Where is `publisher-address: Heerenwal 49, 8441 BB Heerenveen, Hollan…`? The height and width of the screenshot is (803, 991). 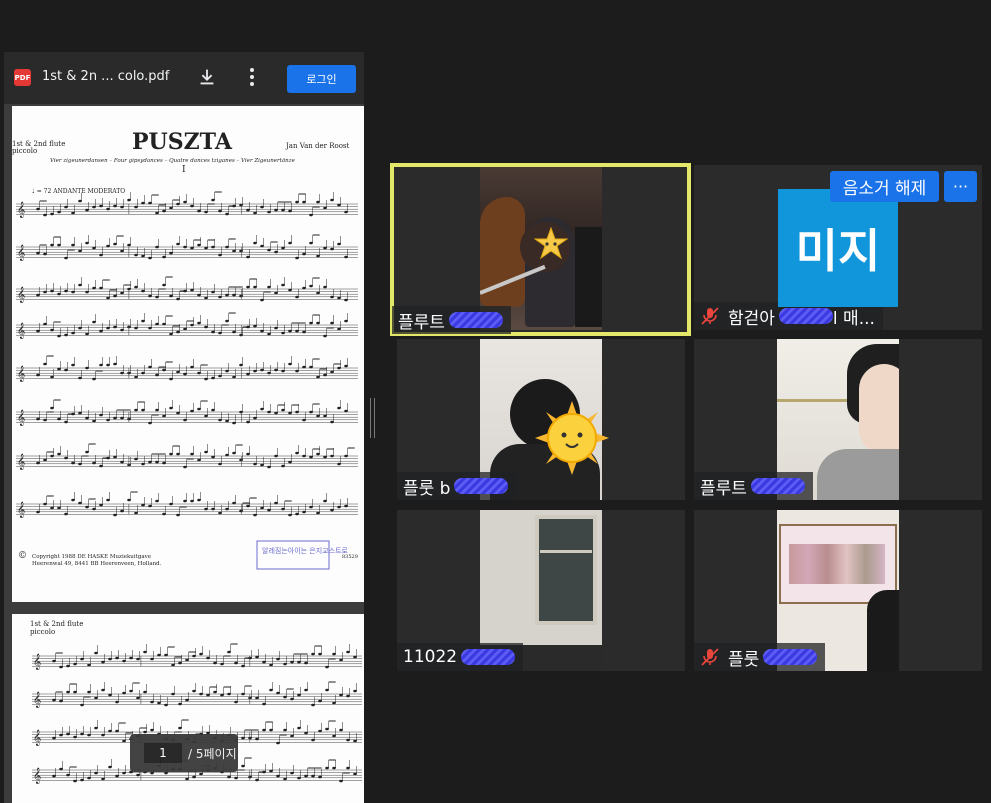 publisher-address: Heerenwal 49, 8441 BB Heerenveen, Hollan… is located at coordinates (97, 564).